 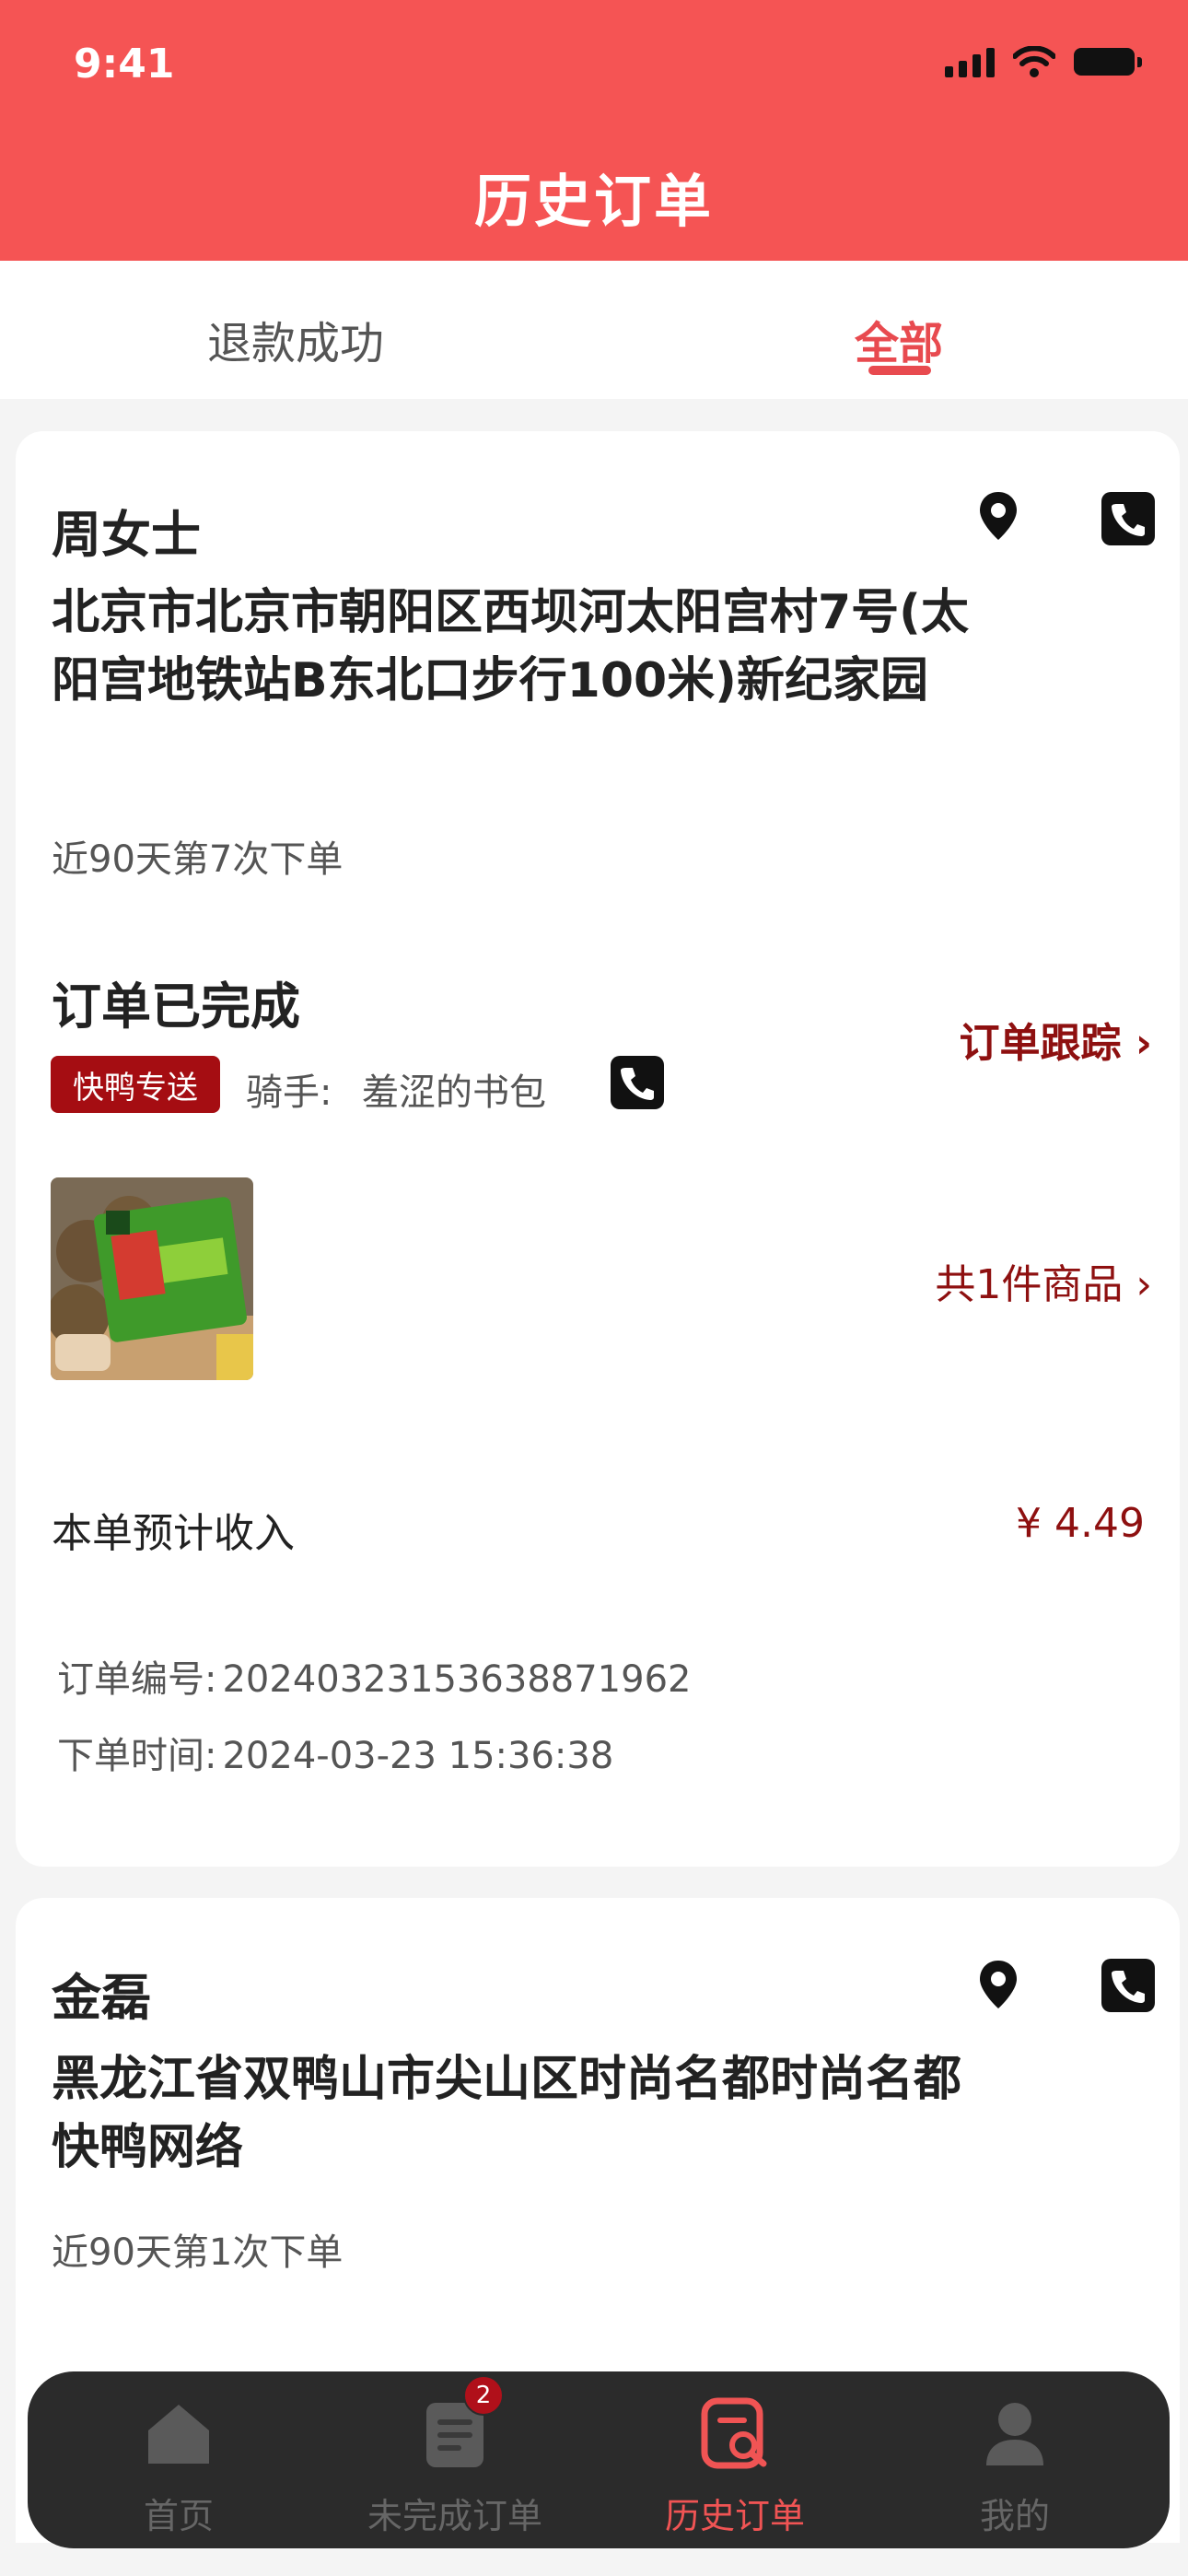 I want to click on tab-bar: 退款成功 全部, so click(x=594, y=330).